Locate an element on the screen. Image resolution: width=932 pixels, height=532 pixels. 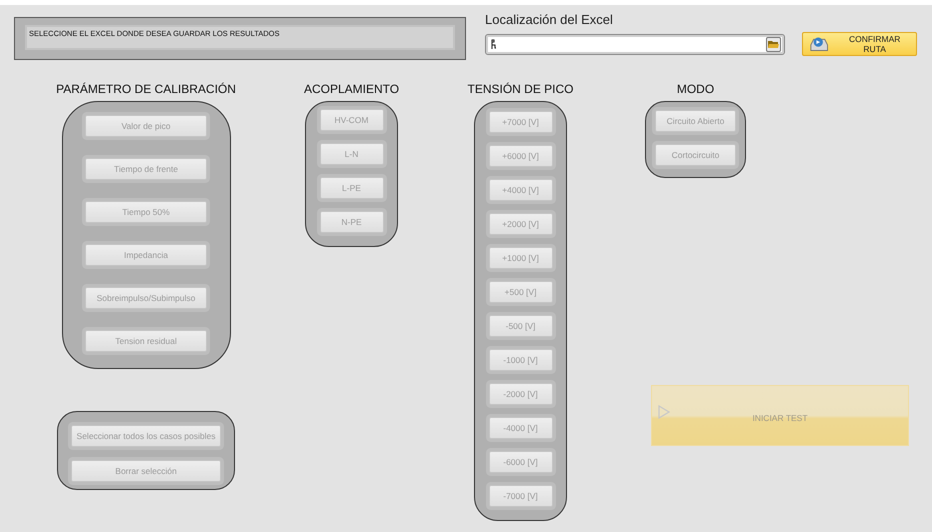
section-title: ACOPLAMIENTO is located at coordinates (352, 89).